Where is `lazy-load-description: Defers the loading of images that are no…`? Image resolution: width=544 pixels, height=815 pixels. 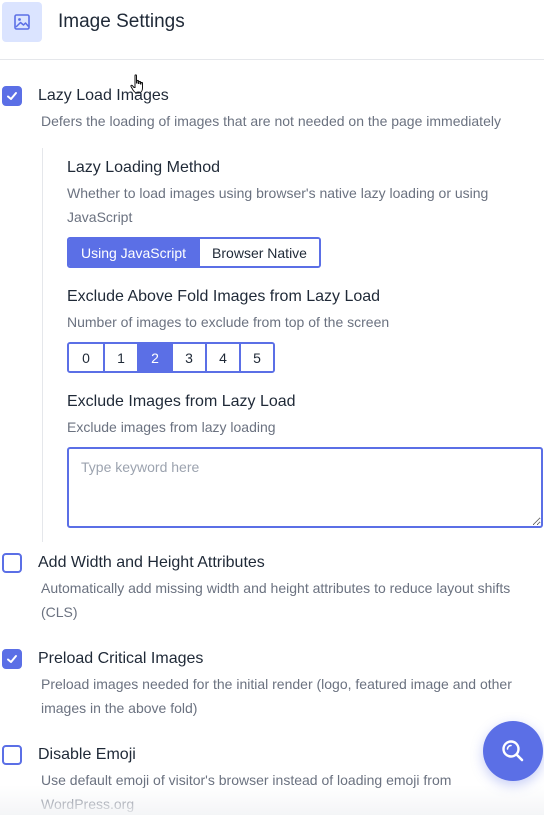 lazy-load-description: Defers the loading of images that are no… is located at coordinates (271, 121).